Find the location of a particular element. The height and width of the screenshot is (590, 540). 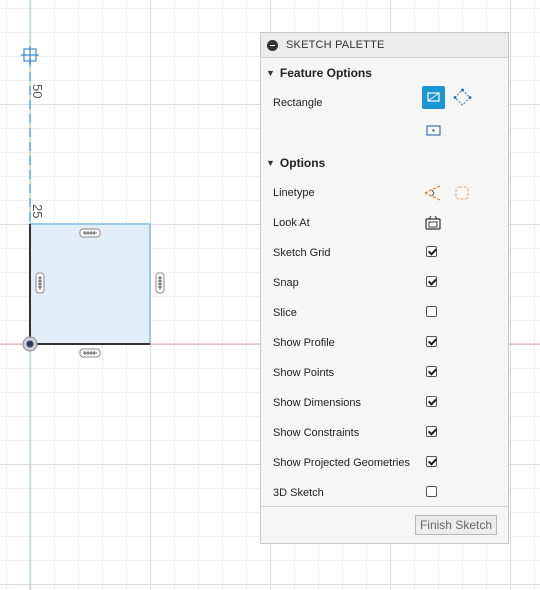

rectangle-label: Rectangle is located at coordinates (298, 103).